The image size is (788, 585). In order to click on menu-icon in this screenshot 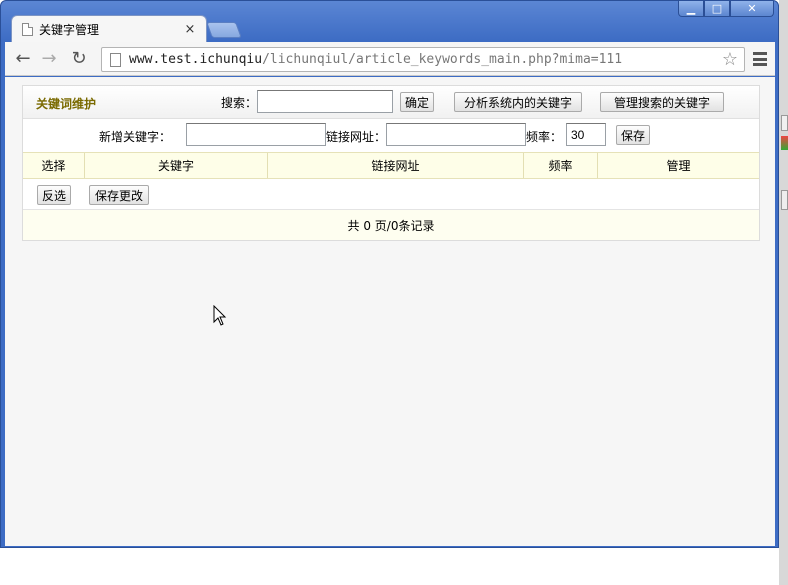, I will do `click(760, 59)`.